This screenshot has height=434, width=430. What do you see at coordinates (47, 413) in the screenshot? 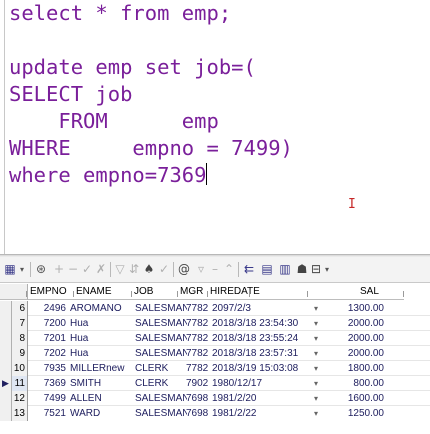
I see `cell-empno: 7521` at bounding box center [47, 413].